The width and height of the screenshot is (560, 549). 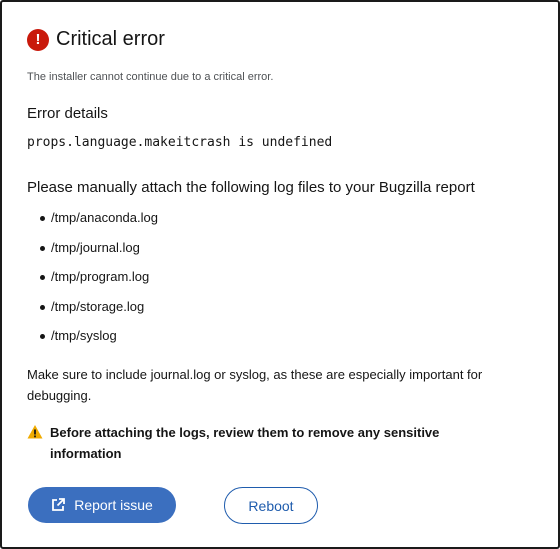 I want to click on error-message: props.language.makeitcrash is undefined, so click(x=180, y=142).